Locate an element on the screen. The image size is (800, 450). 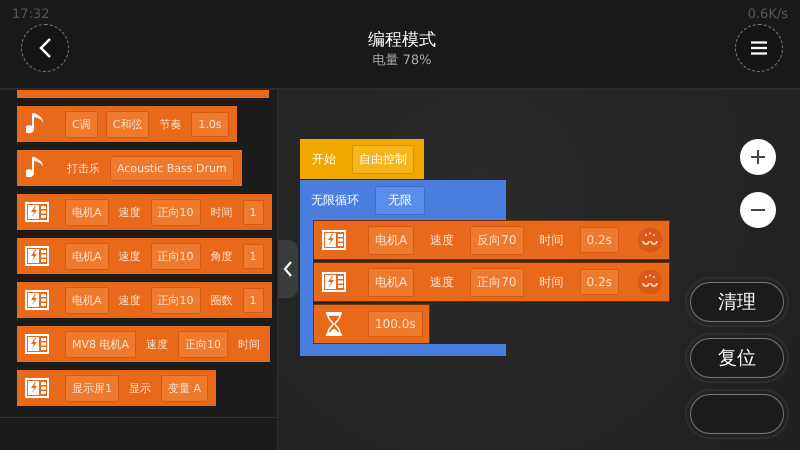
palette-block: 电机A 速度 正向10 角度 1 is located at coordinates (144, 256).